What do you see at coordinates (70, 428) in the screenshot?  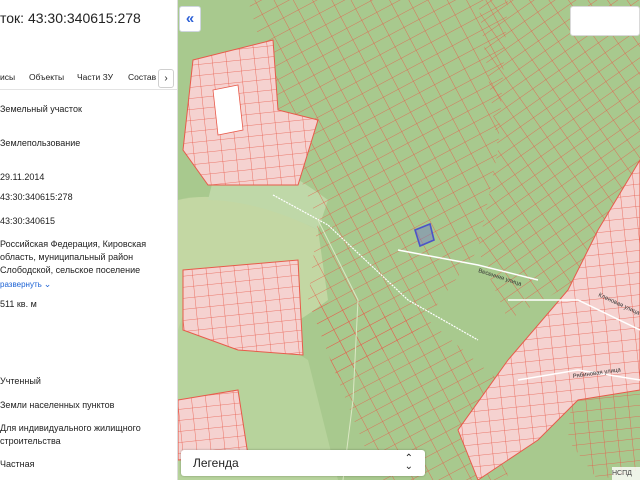 I see `permitted-use-line-1: Для индивидуального жилищного` at bounding box center [70, 428].